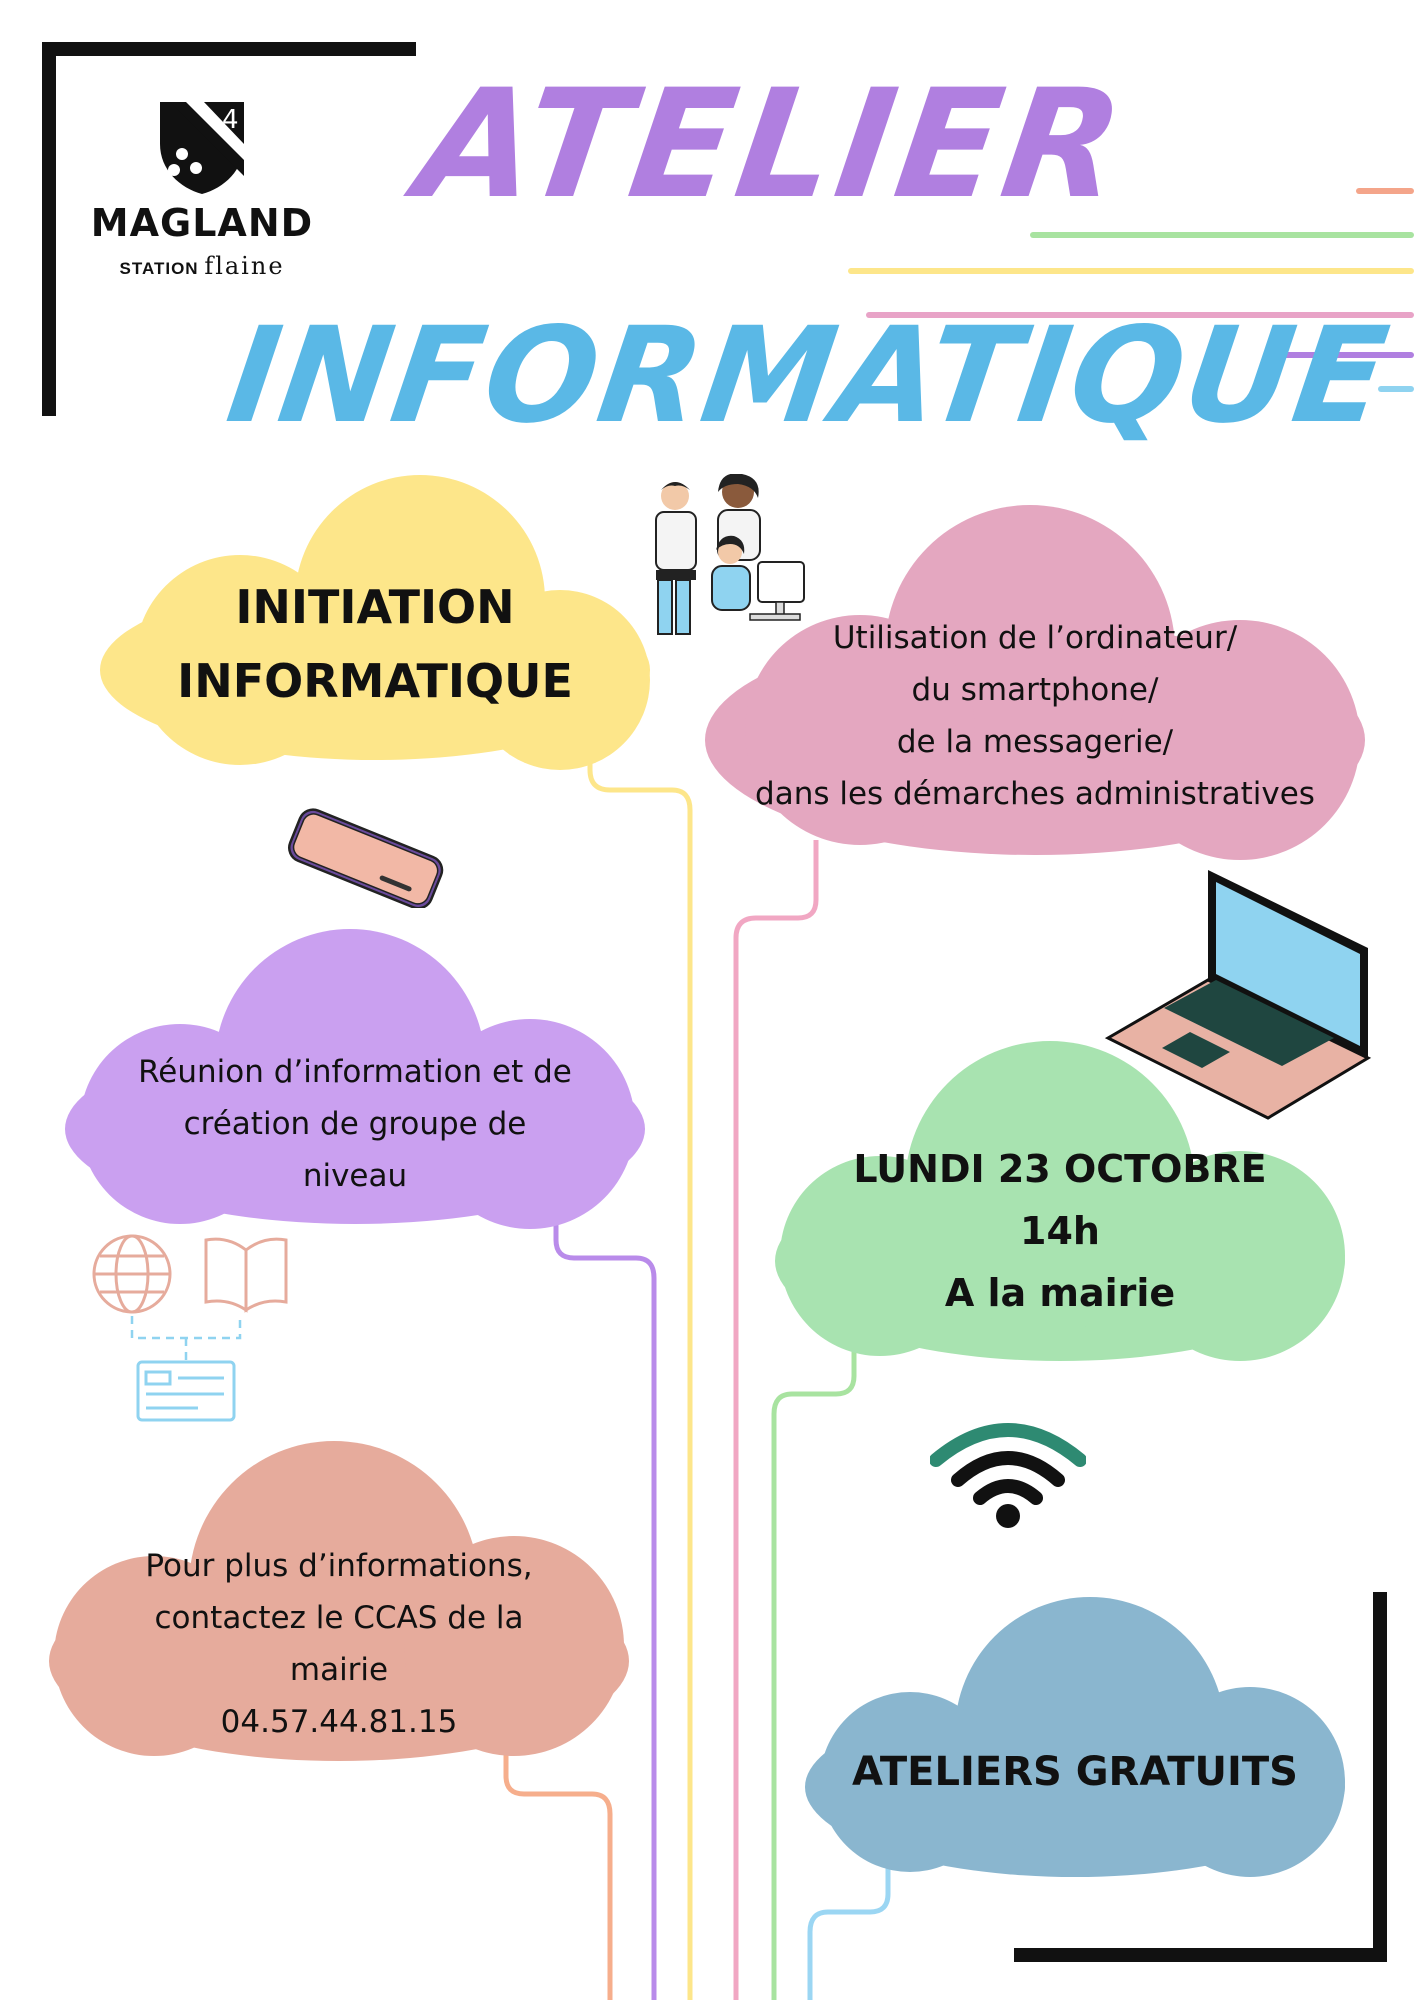  I want to click on usage-line4: dans les démarches administratives, so click(1035, 794).